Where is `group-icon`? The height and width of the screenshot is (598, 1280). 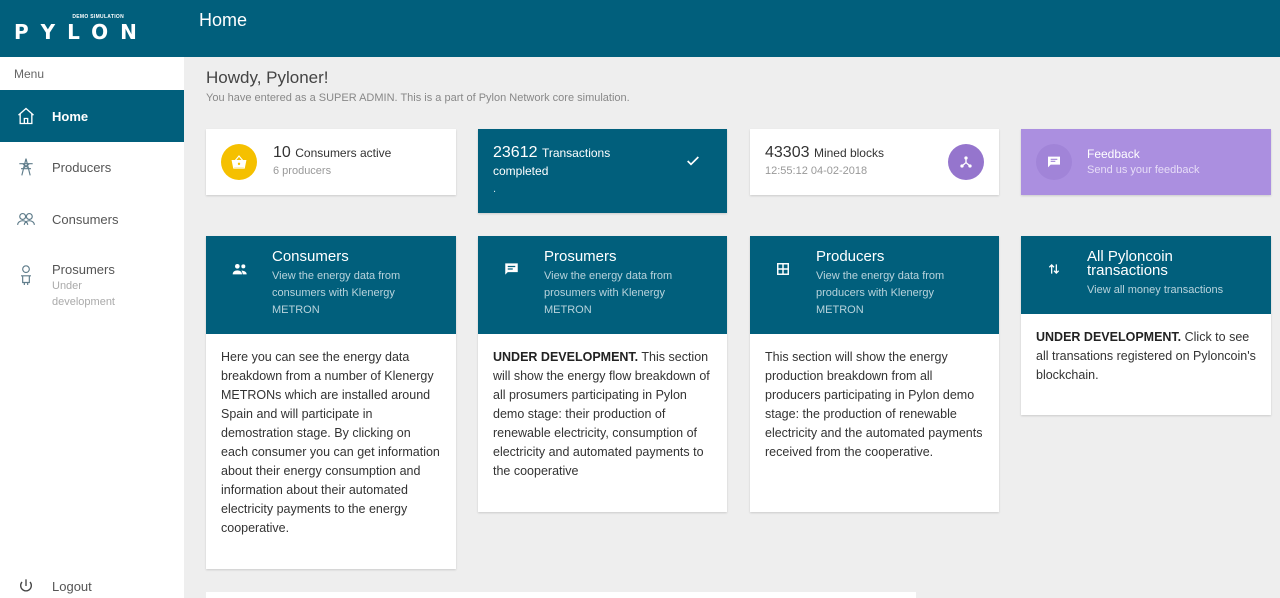
group-icon is located at coordinates (240, 271).